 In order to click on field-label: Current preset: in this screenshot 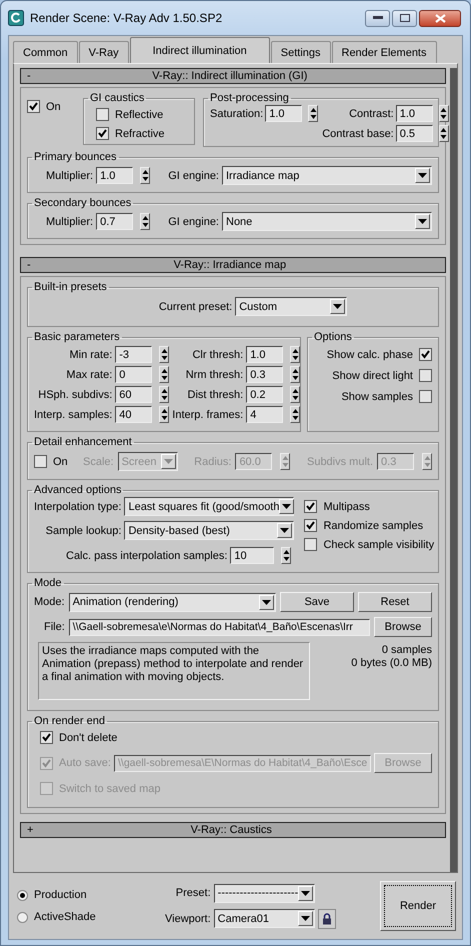, I will do `click(195, 306)`.